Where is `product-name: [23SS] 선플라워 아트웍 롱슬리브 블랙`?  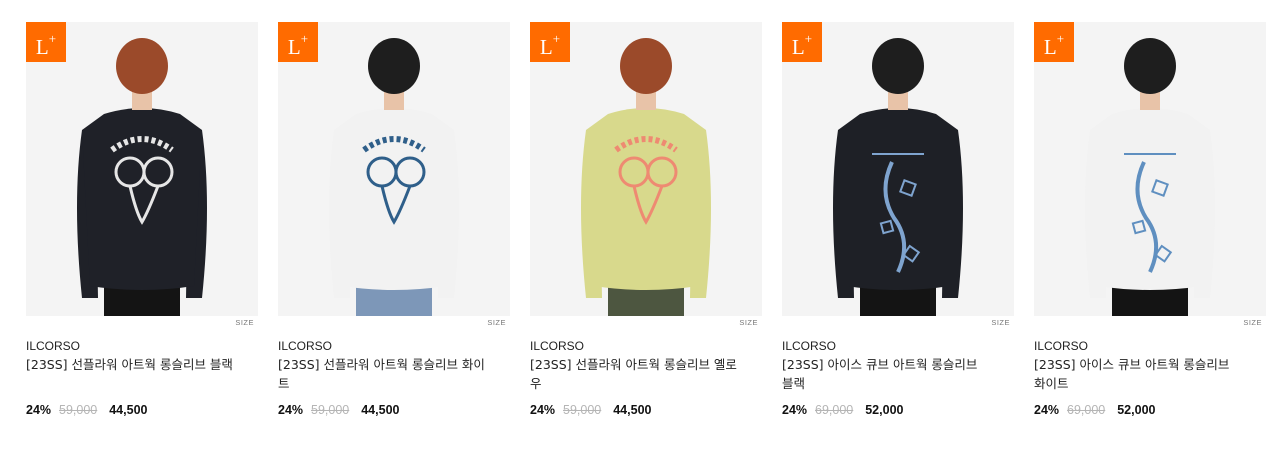
product-name: [23SS] 선플라워 아트웍 롱슬리브 블랙 is located at coordinates (131, 364).